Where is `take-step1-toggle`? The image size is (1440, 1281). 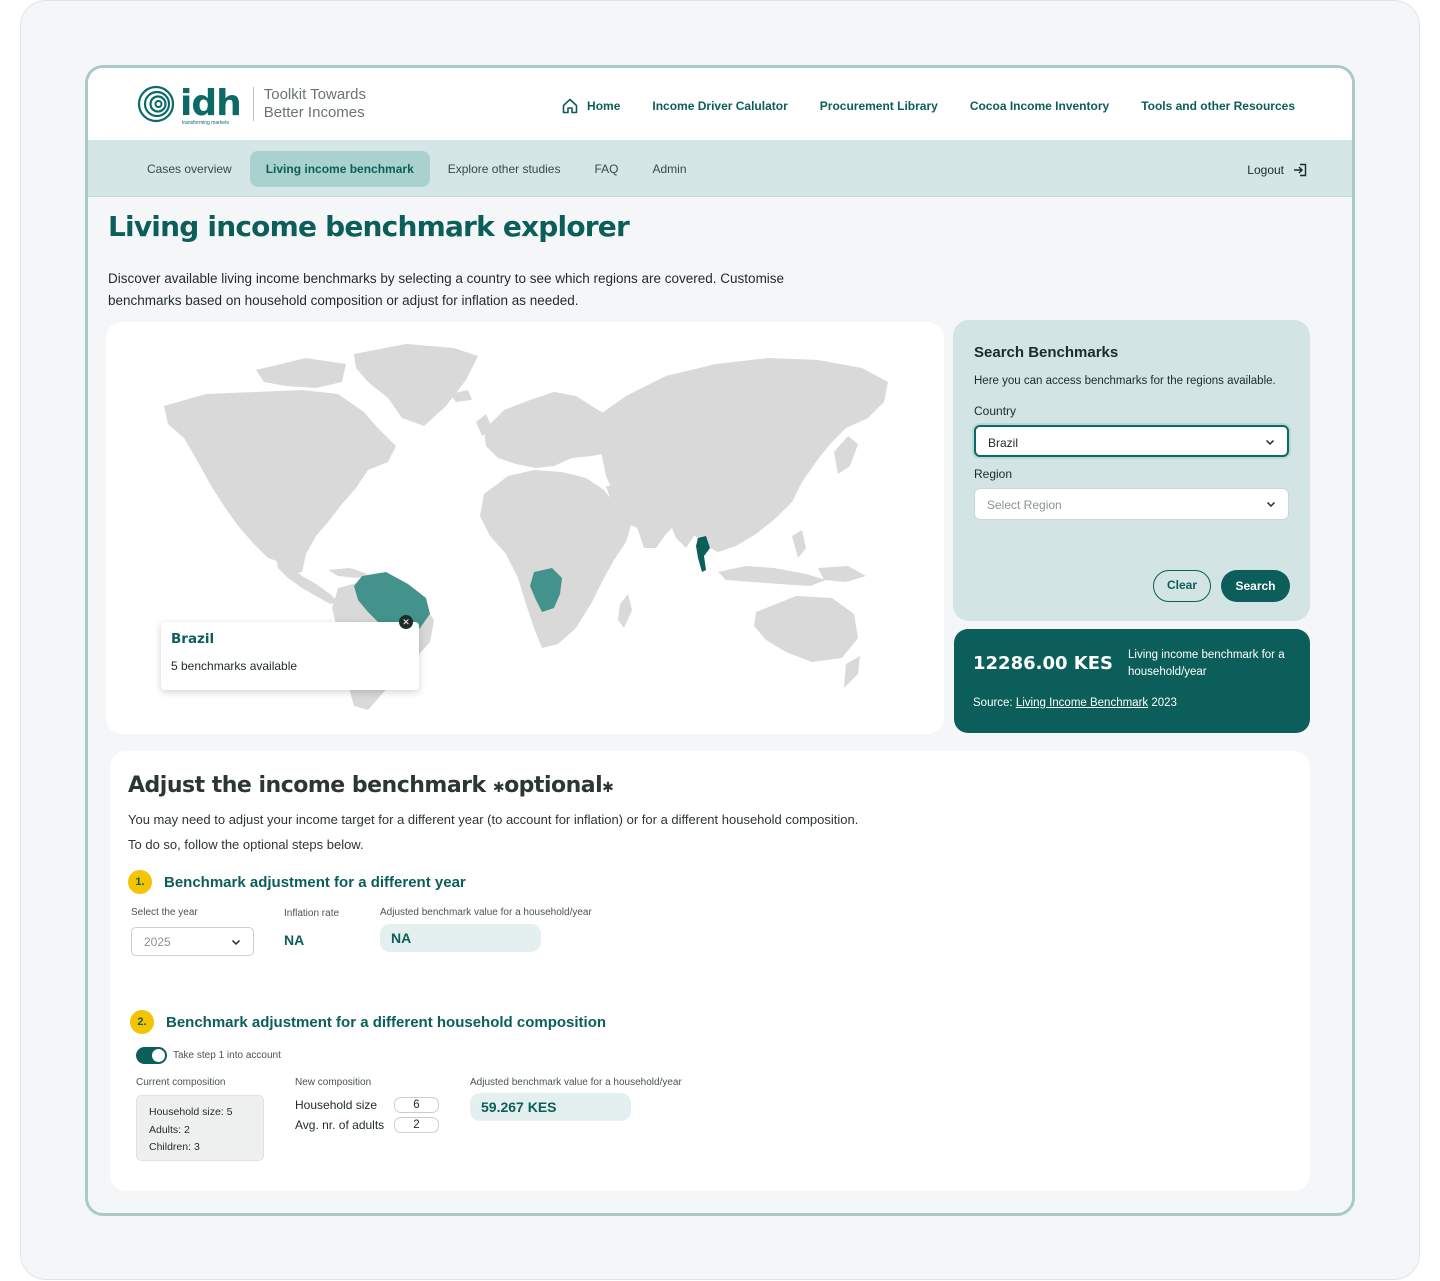 take-step1-toggle is located at coordinates (151, 1055).